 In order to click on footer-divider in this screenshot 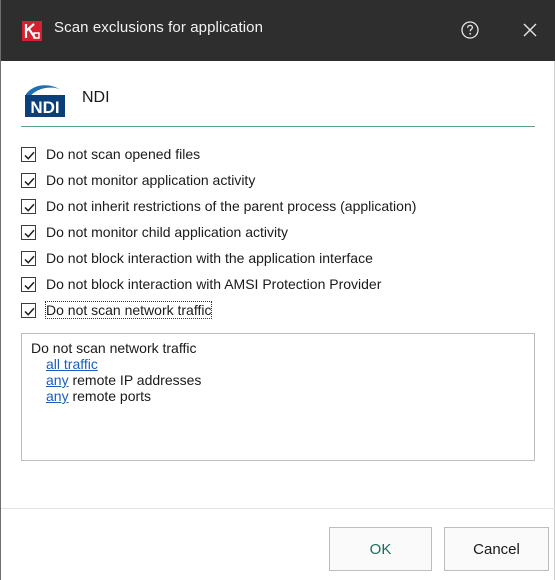, I will do `click(278, 508)`.